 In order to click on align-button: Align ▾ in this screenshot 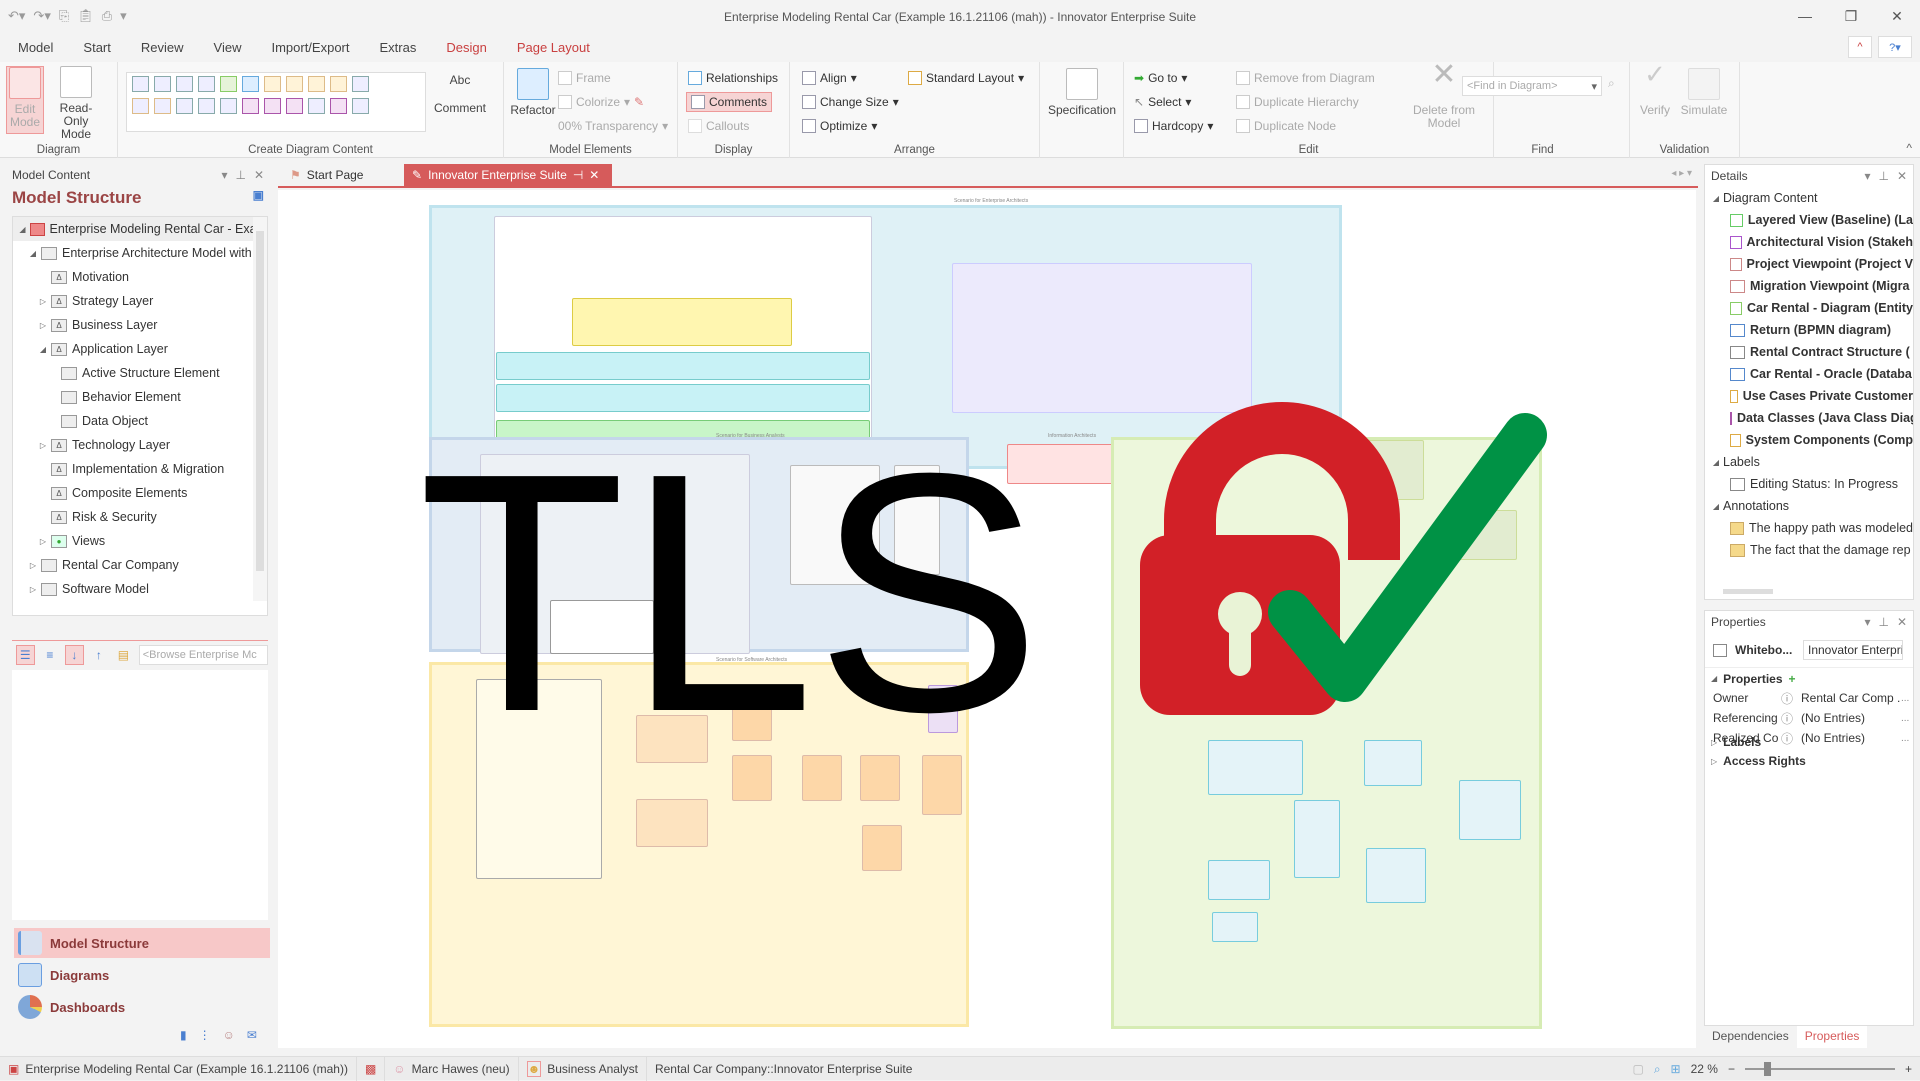, I will do `click(829, 78)`.